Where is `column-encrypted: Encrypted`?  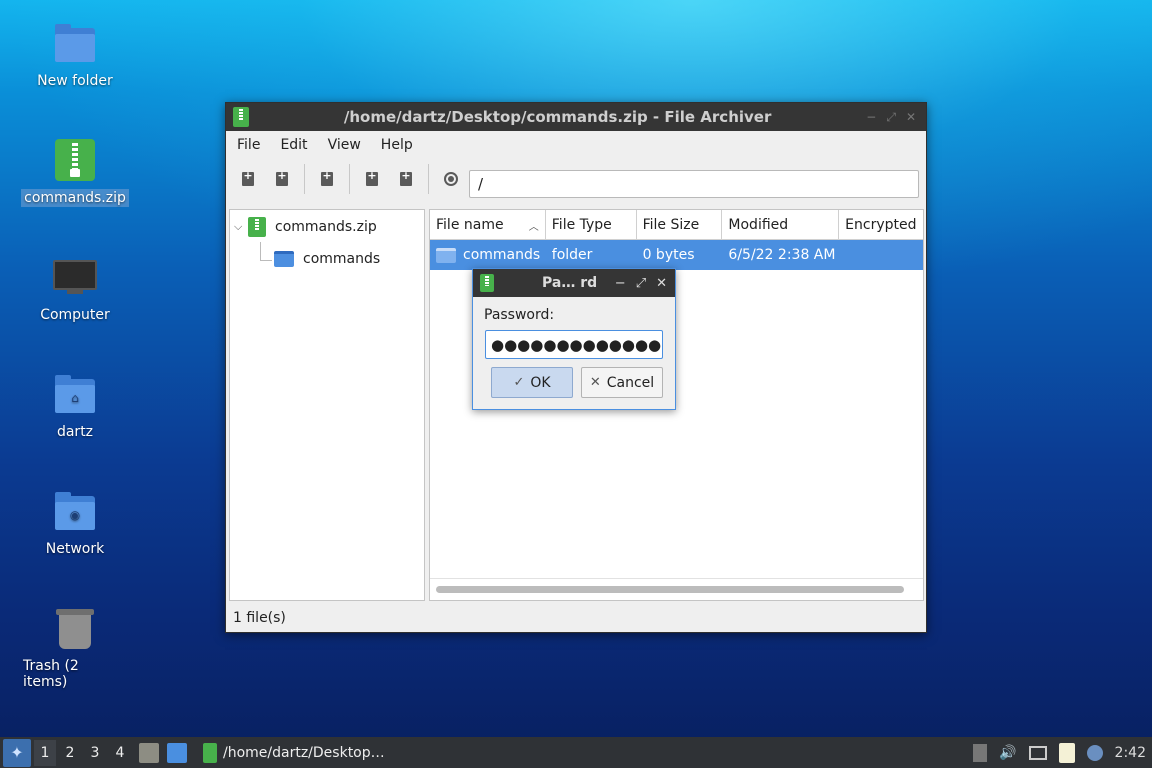 column-encrypted: Encrypted is located at coordinates (881, 225).